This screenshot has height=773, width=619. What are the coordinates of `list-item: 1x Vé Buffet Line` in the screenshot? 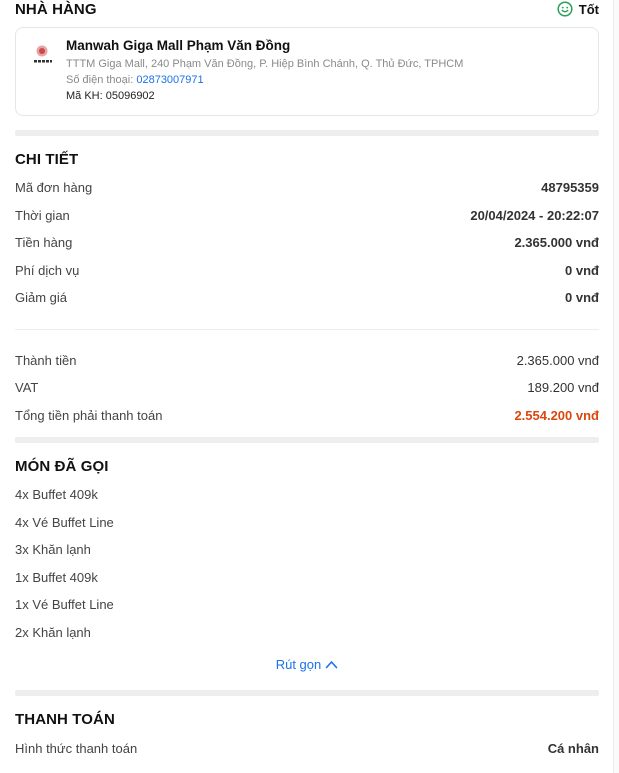 It's located at (64, 605).